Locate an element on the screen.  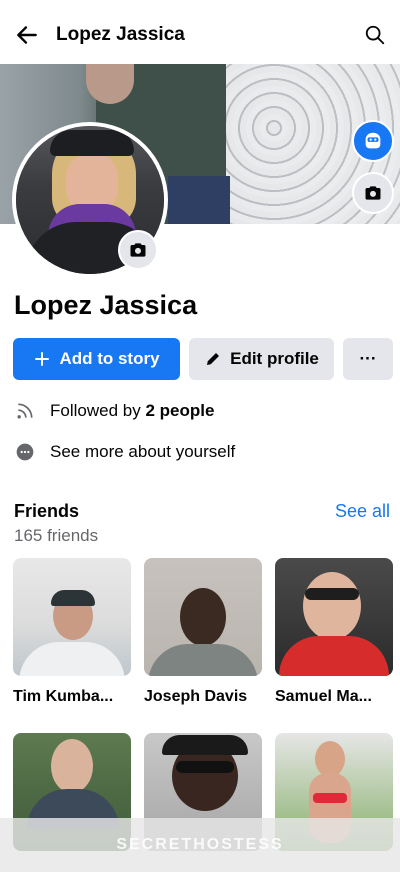
back-button is located at coordinates (27, 35).